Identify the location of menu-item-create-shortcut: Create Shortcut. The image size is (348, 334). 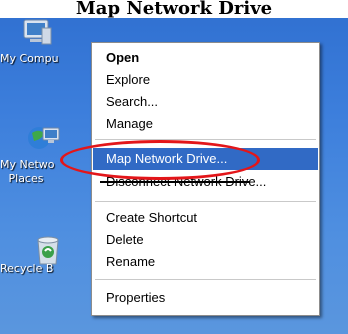
(205, 218).